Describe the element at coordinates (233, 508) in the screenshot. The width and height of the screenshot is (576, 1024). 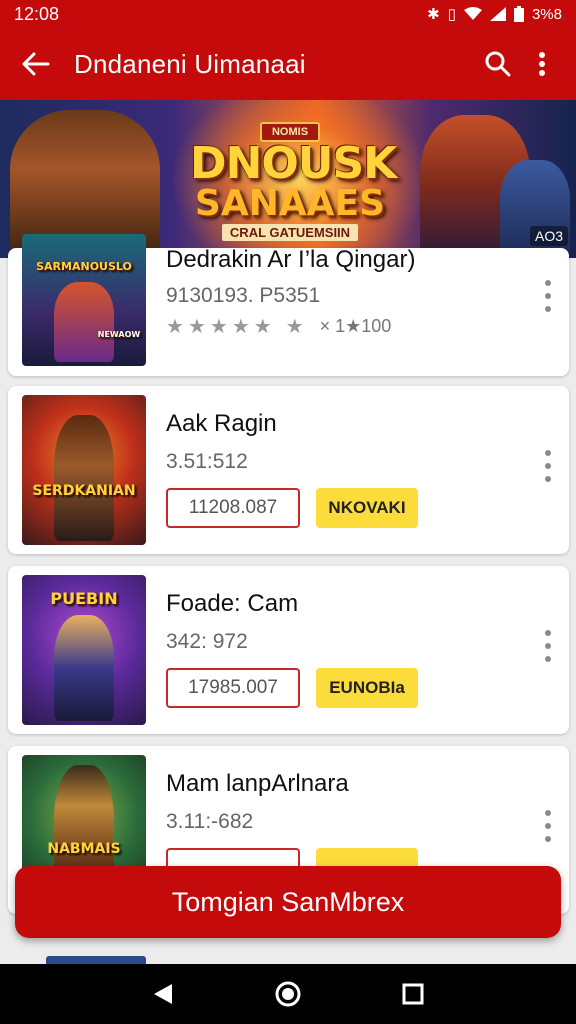
I see `price-button: 11208.087` at that location.